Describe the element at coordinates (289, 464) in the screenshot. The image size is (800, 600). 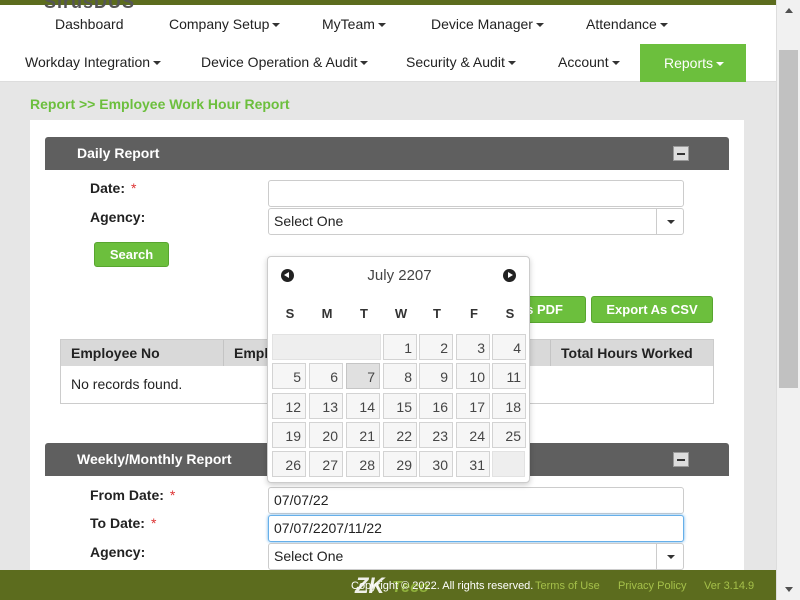
I see `calendar-day: 26` at that location.